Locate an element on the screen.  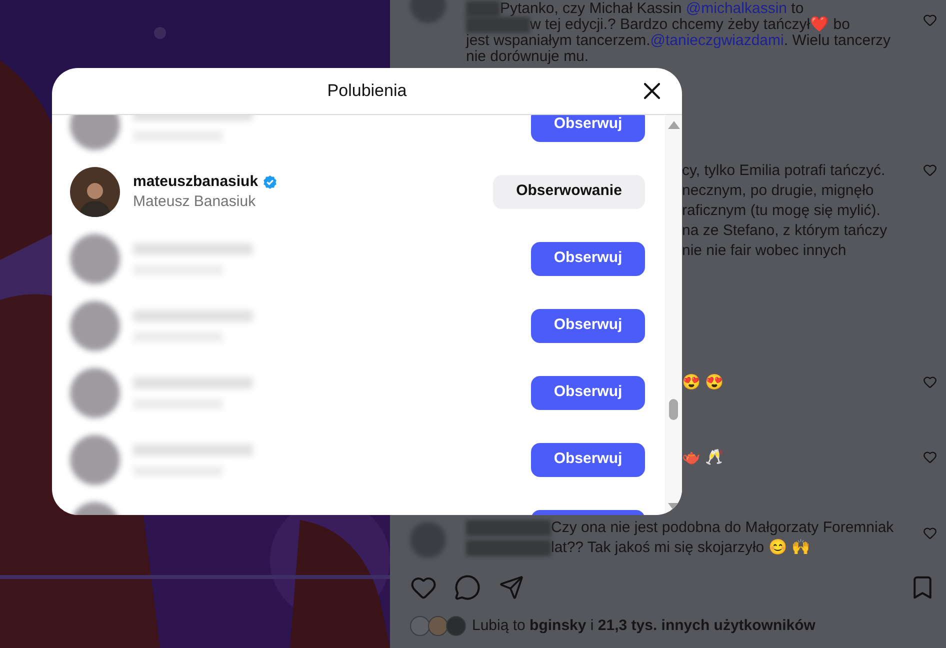
comment-text: jest wspaniałym tancerzem.@tanieczgwiazdami. Wielu tancerzy is located at coordinates (678, 41).